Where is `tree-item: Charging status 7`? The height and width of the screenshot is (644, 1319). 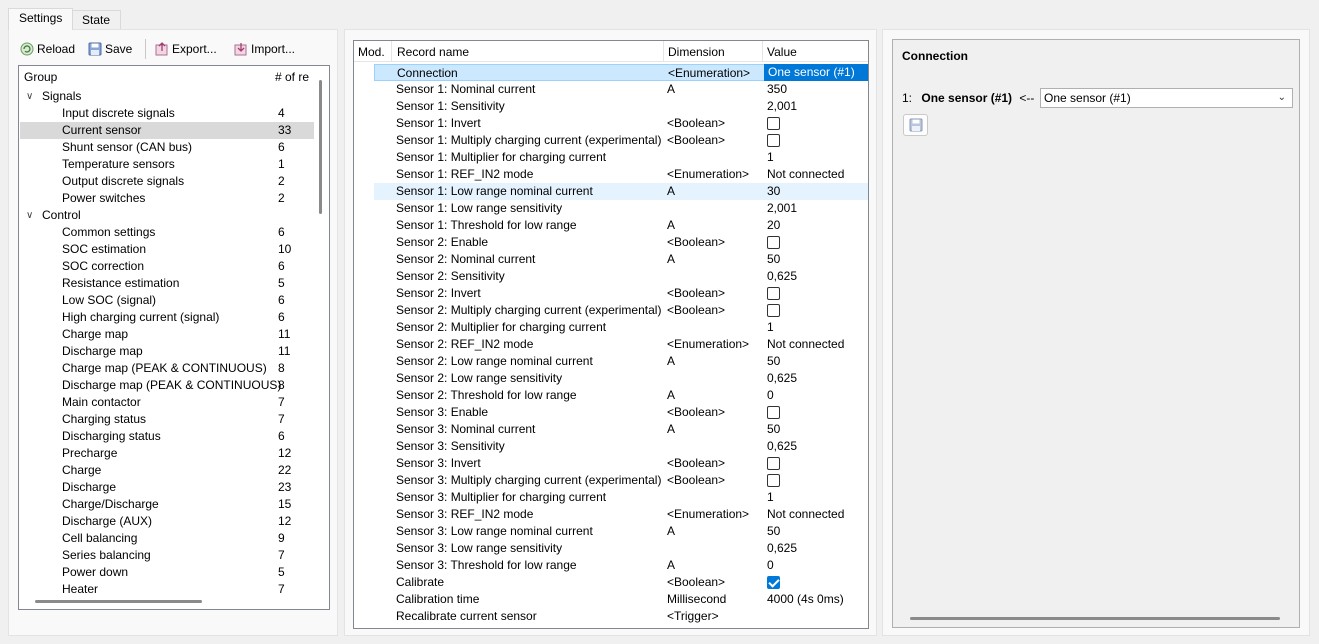 tree-item: Charging status 7 is located at coordinates (167, 419).